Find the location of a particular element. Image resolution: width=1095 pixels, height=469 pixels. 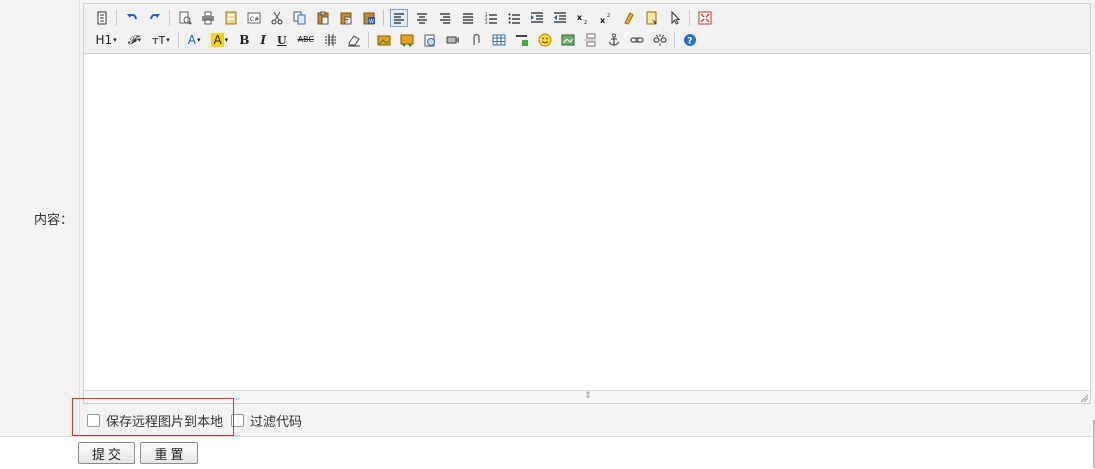

outdent-icon is located at coordinates (560, 18).